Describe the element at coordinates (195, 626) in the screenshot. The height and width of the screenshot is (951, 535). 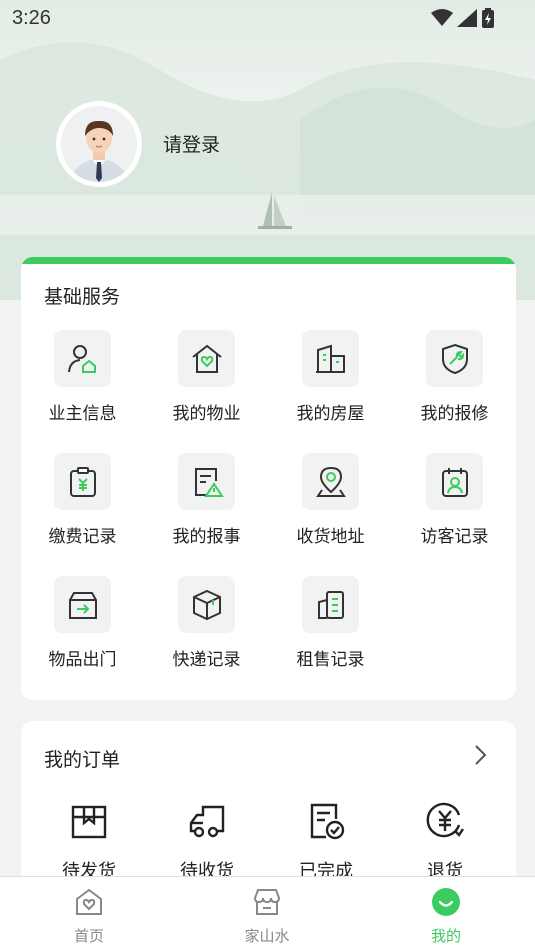
I see `service-parcel-record: 快递记录` at that location.